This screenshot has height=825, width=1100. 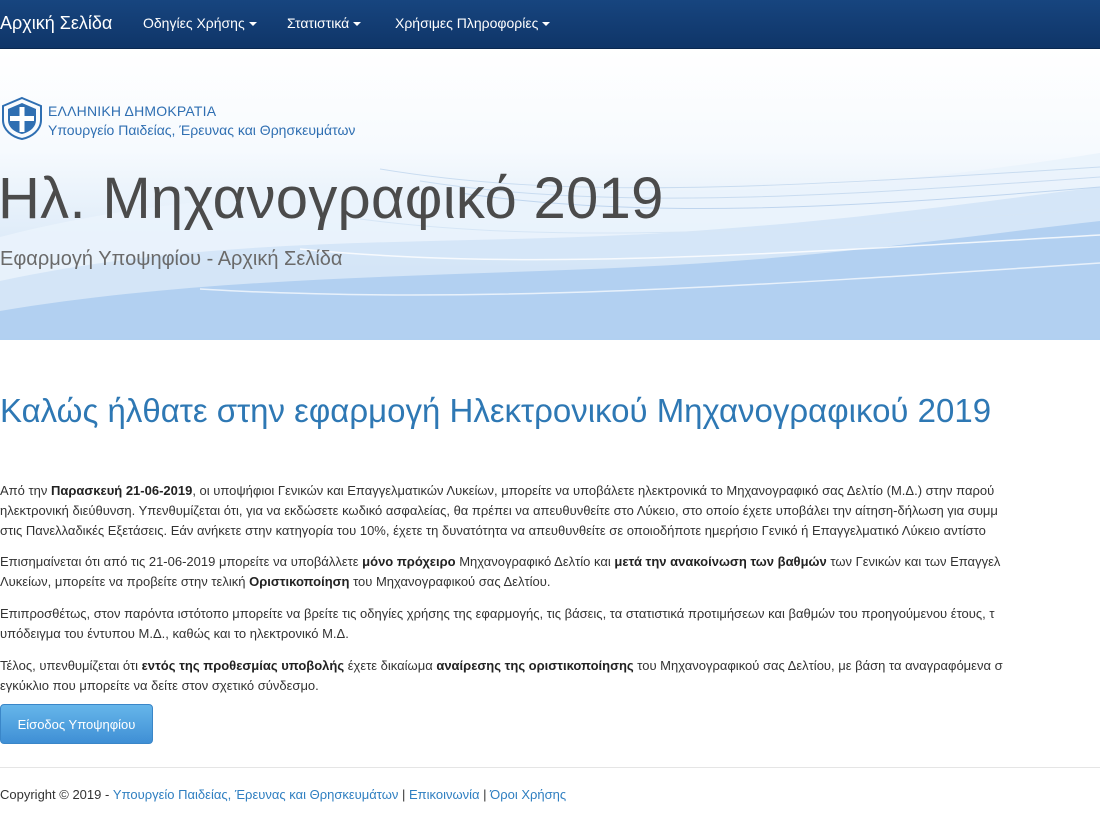 I want to click on nav-dropdown-user-guide: Οδηγίες Χρήσης, so click(x=200, y=24).